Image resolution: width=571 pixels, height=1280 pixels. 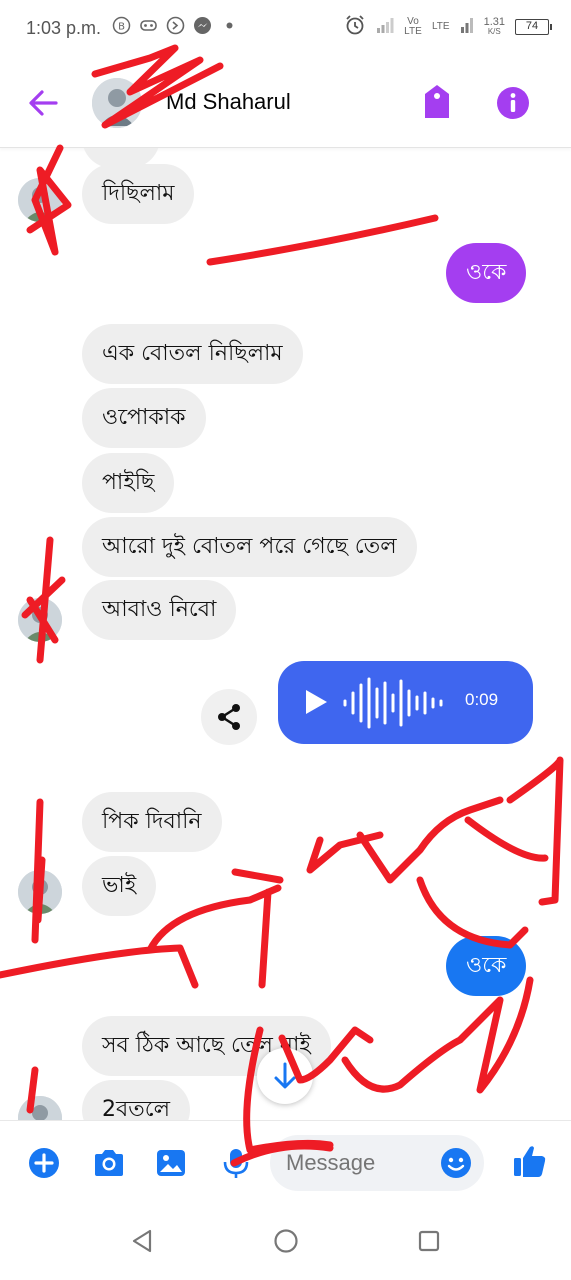 I want to click on play-icon, so click(x=316, y=702).